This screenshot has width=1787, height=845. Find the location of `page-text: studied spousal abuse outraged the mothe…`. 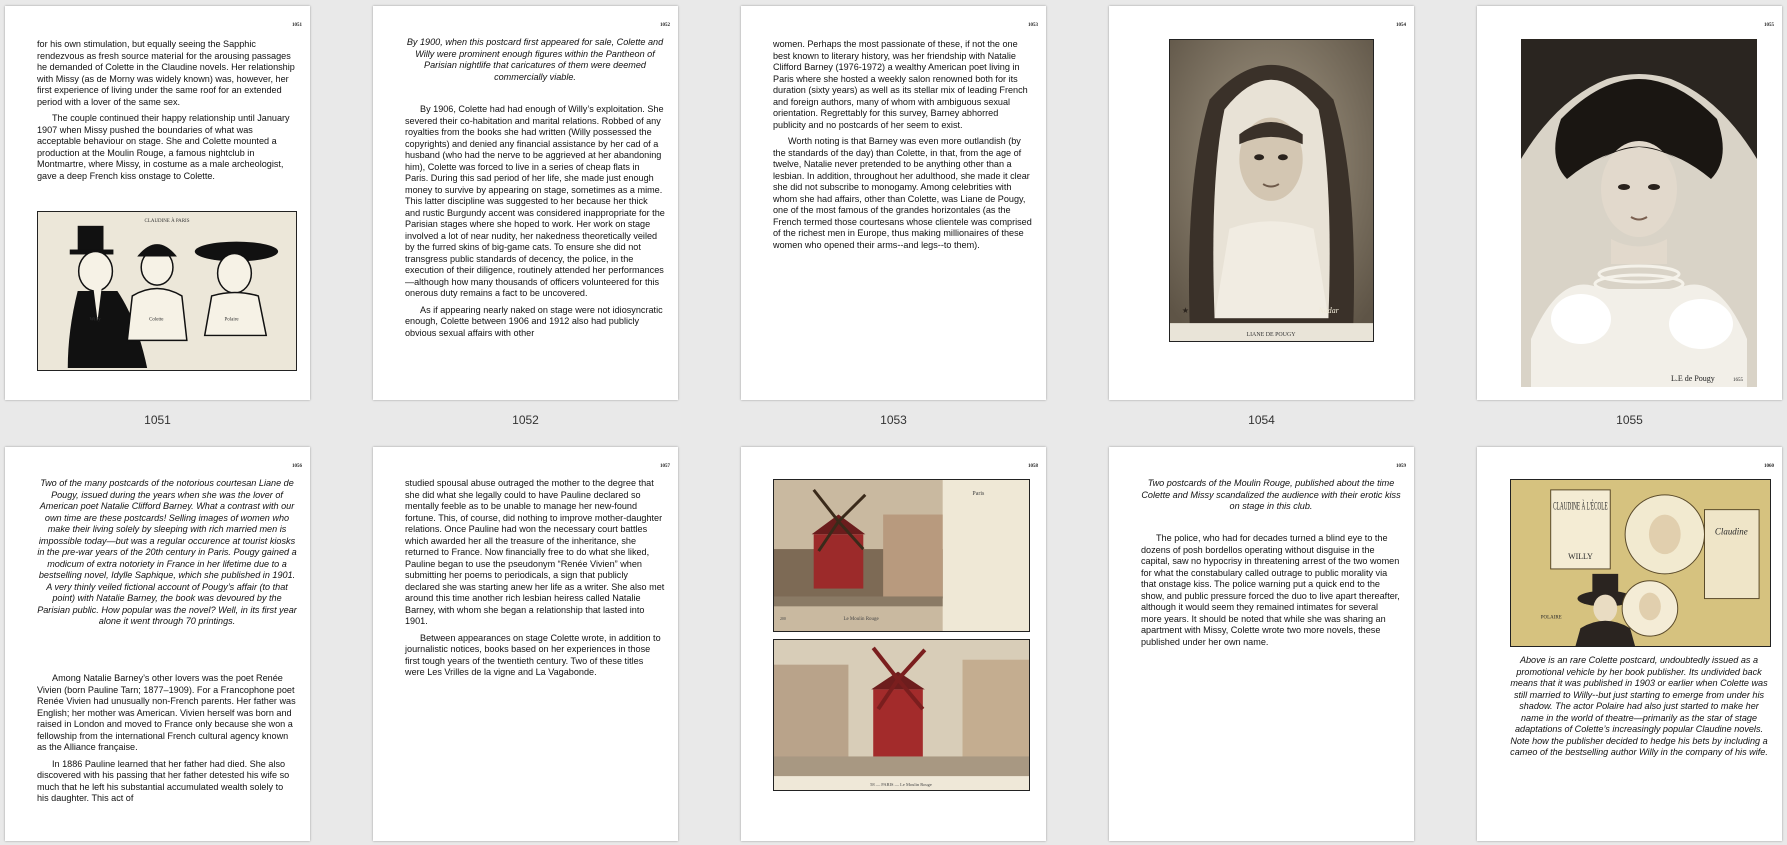

page-text: studied spousal abuse outraged the mothe… is located at coordinates (535, 581).